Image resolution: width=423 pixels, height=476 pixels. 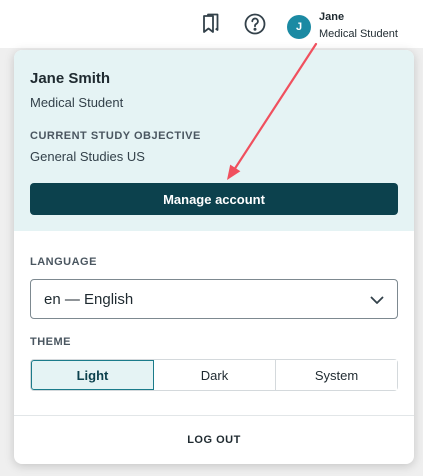 I want to click on theme-option-system: System, so click(x=336, y=375).